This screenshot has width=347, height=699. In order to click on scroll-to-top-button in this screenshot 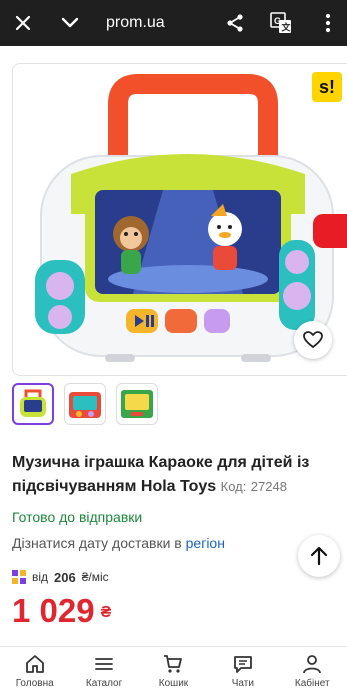, I will do `click(319, 556)`.